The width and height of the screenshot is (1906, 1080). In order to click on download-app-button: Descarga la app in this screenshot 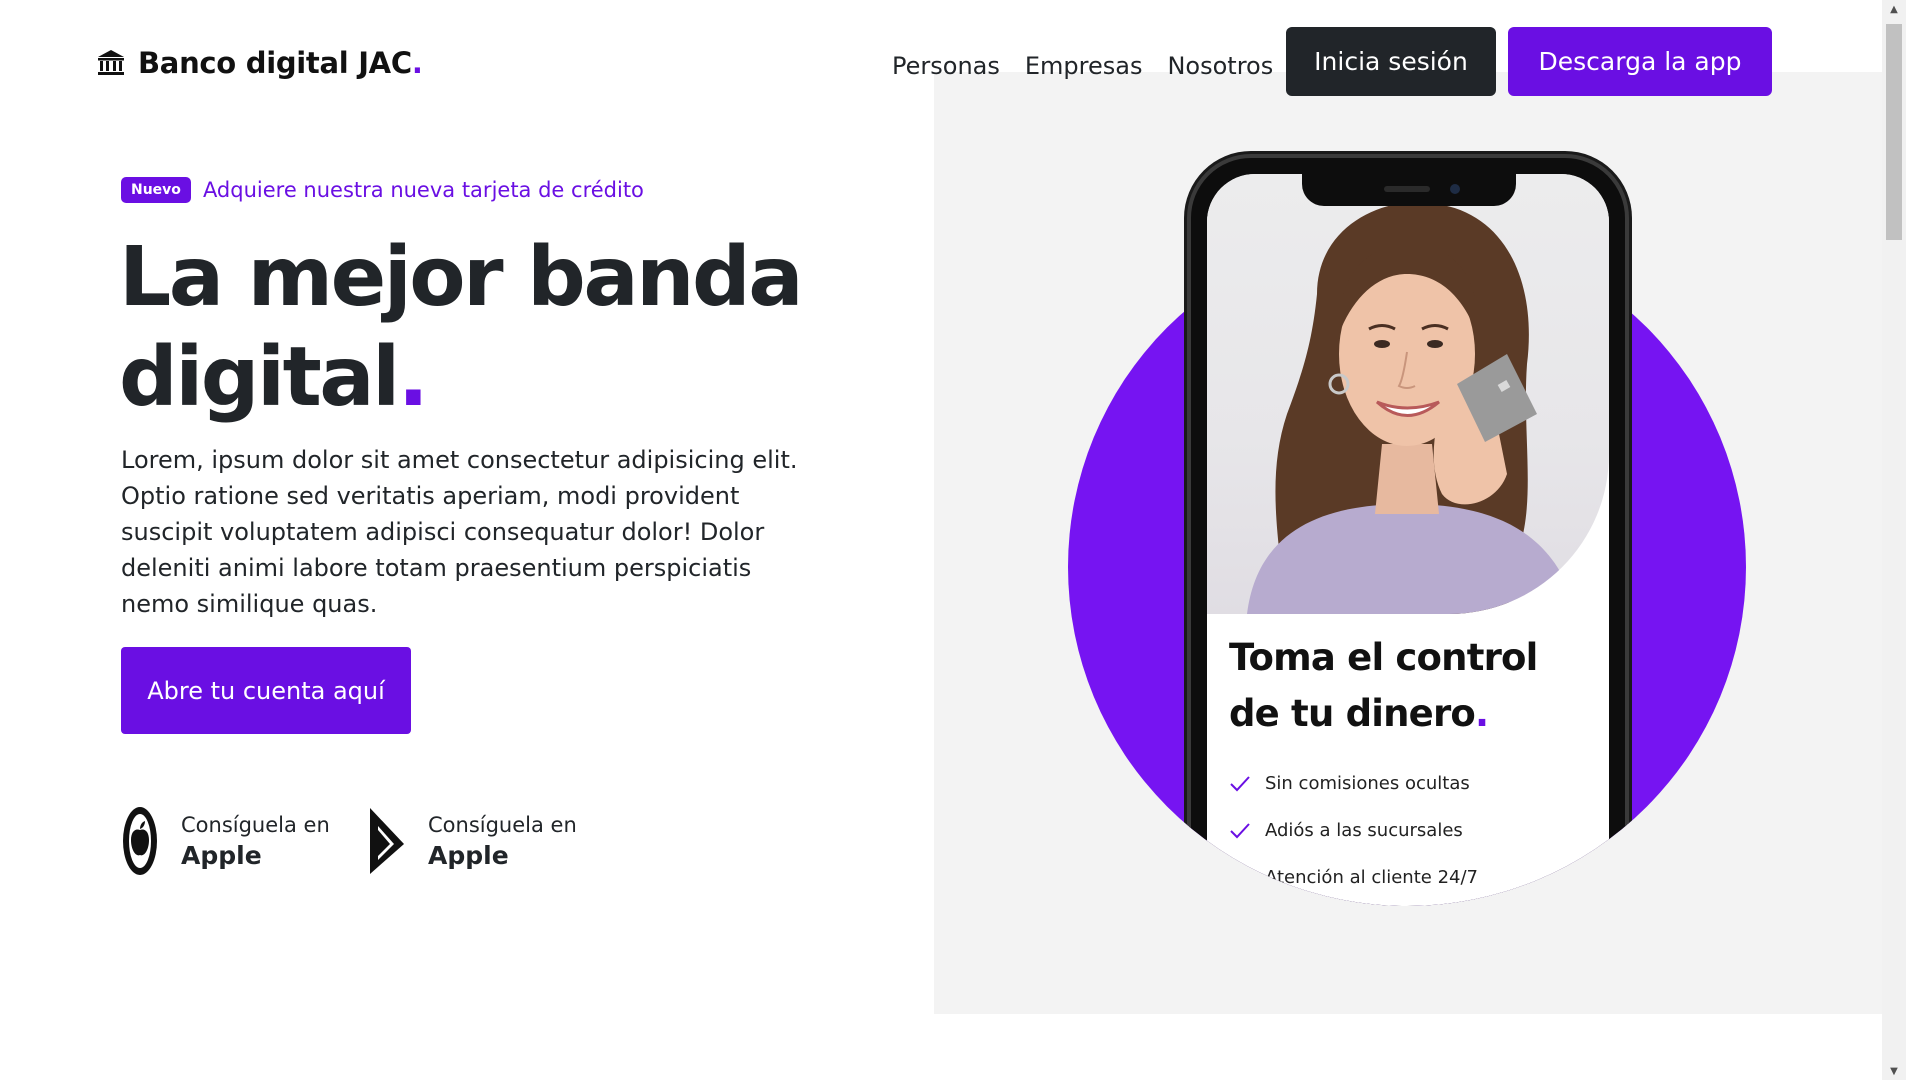, I will do `click(1640, 61)`.